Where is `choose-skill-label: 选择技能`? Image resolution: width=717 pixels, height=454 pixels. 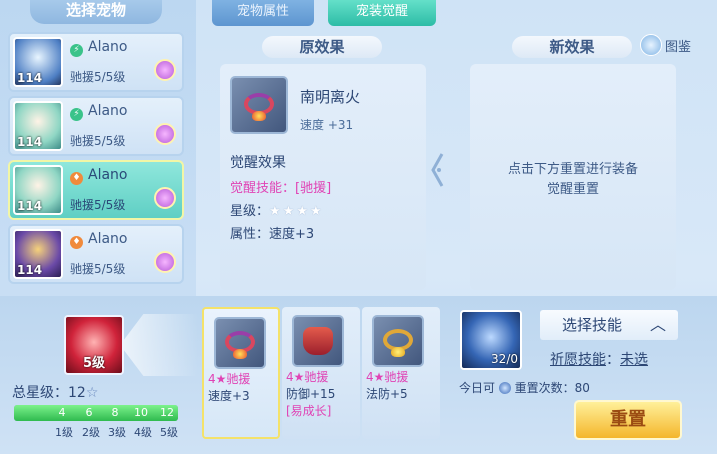 choose-skill-label: 选择技能 is located at coordinates (592, 325).